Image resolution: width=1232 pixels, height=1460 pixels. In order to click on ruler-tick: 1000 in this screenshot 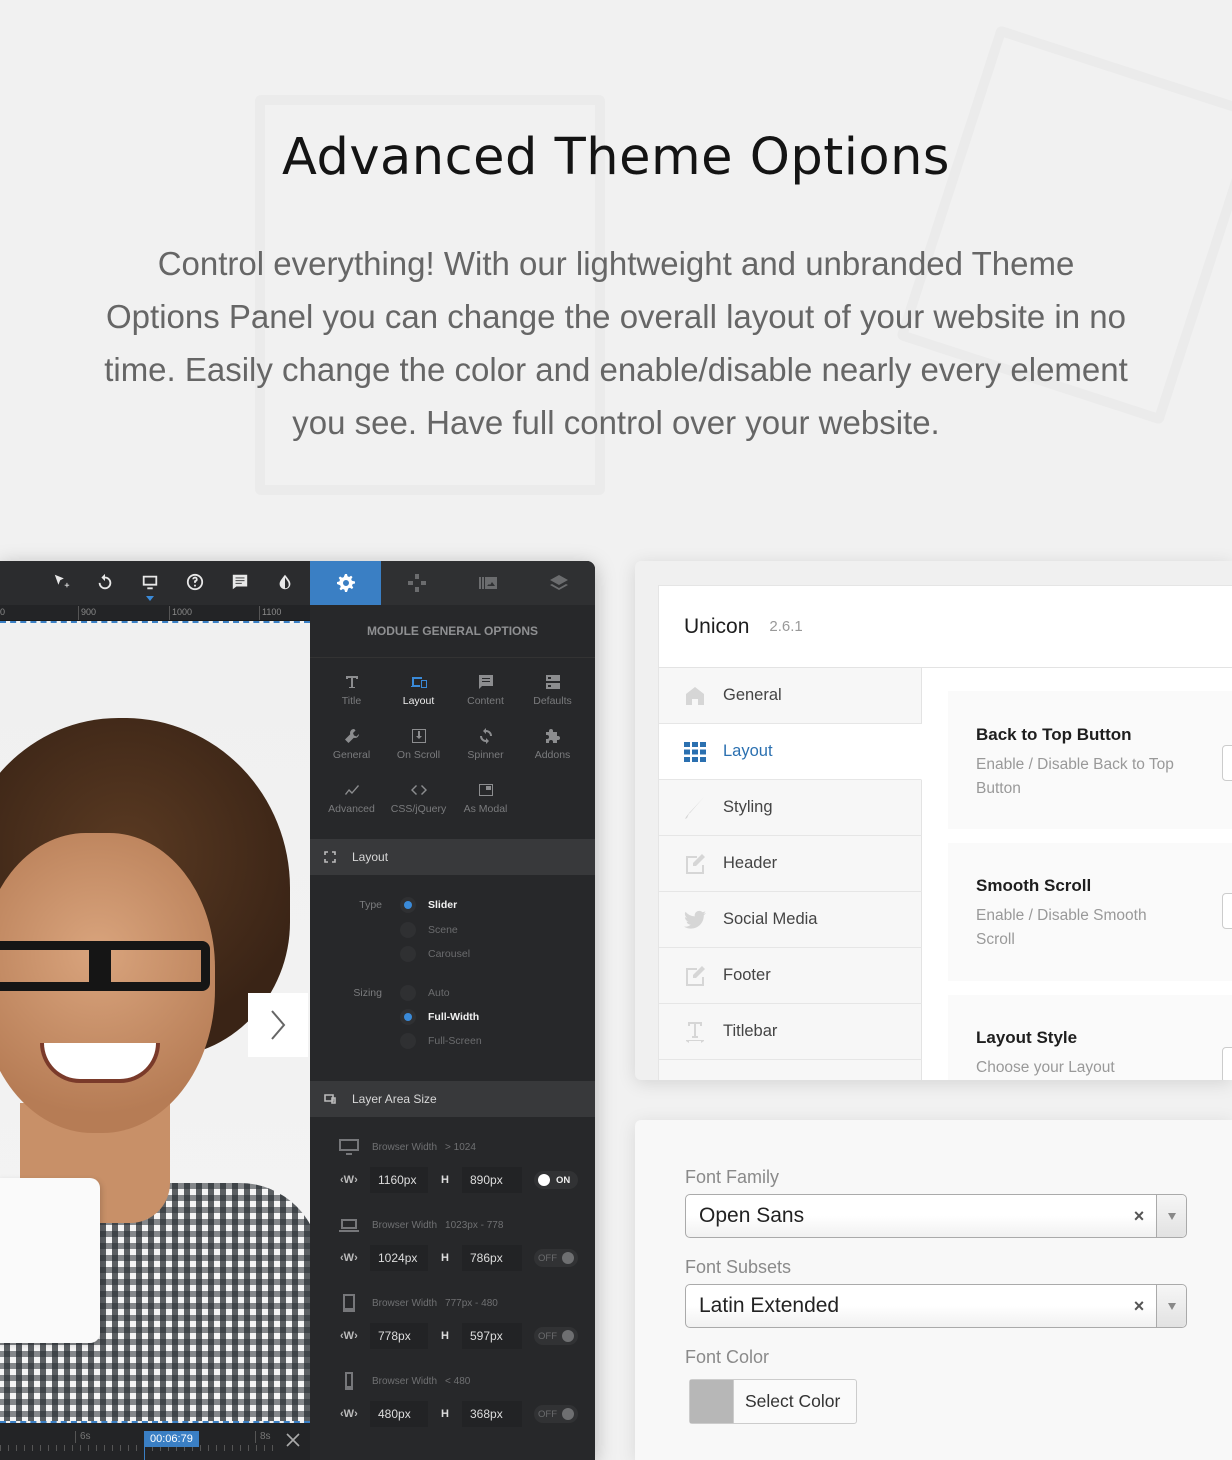, I will do `click(180, 613)`.